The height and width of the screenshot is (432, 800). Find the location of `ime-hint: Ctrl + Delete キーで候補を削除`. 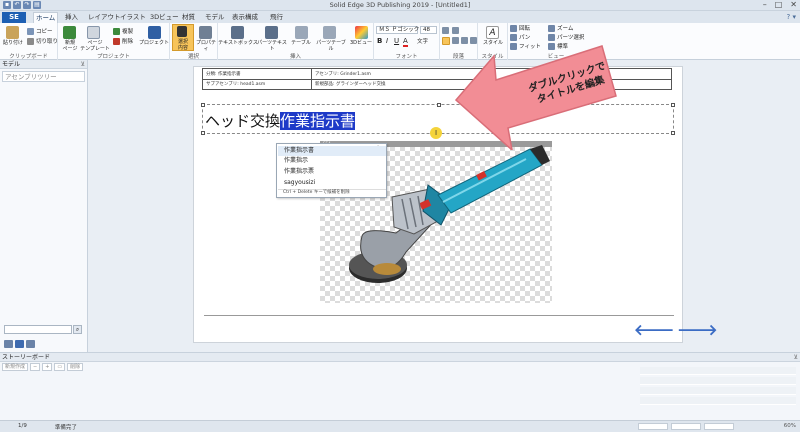

ime-hint: Ctrl + Delete キーで候補を削除 is located at coordinates (316, 192).